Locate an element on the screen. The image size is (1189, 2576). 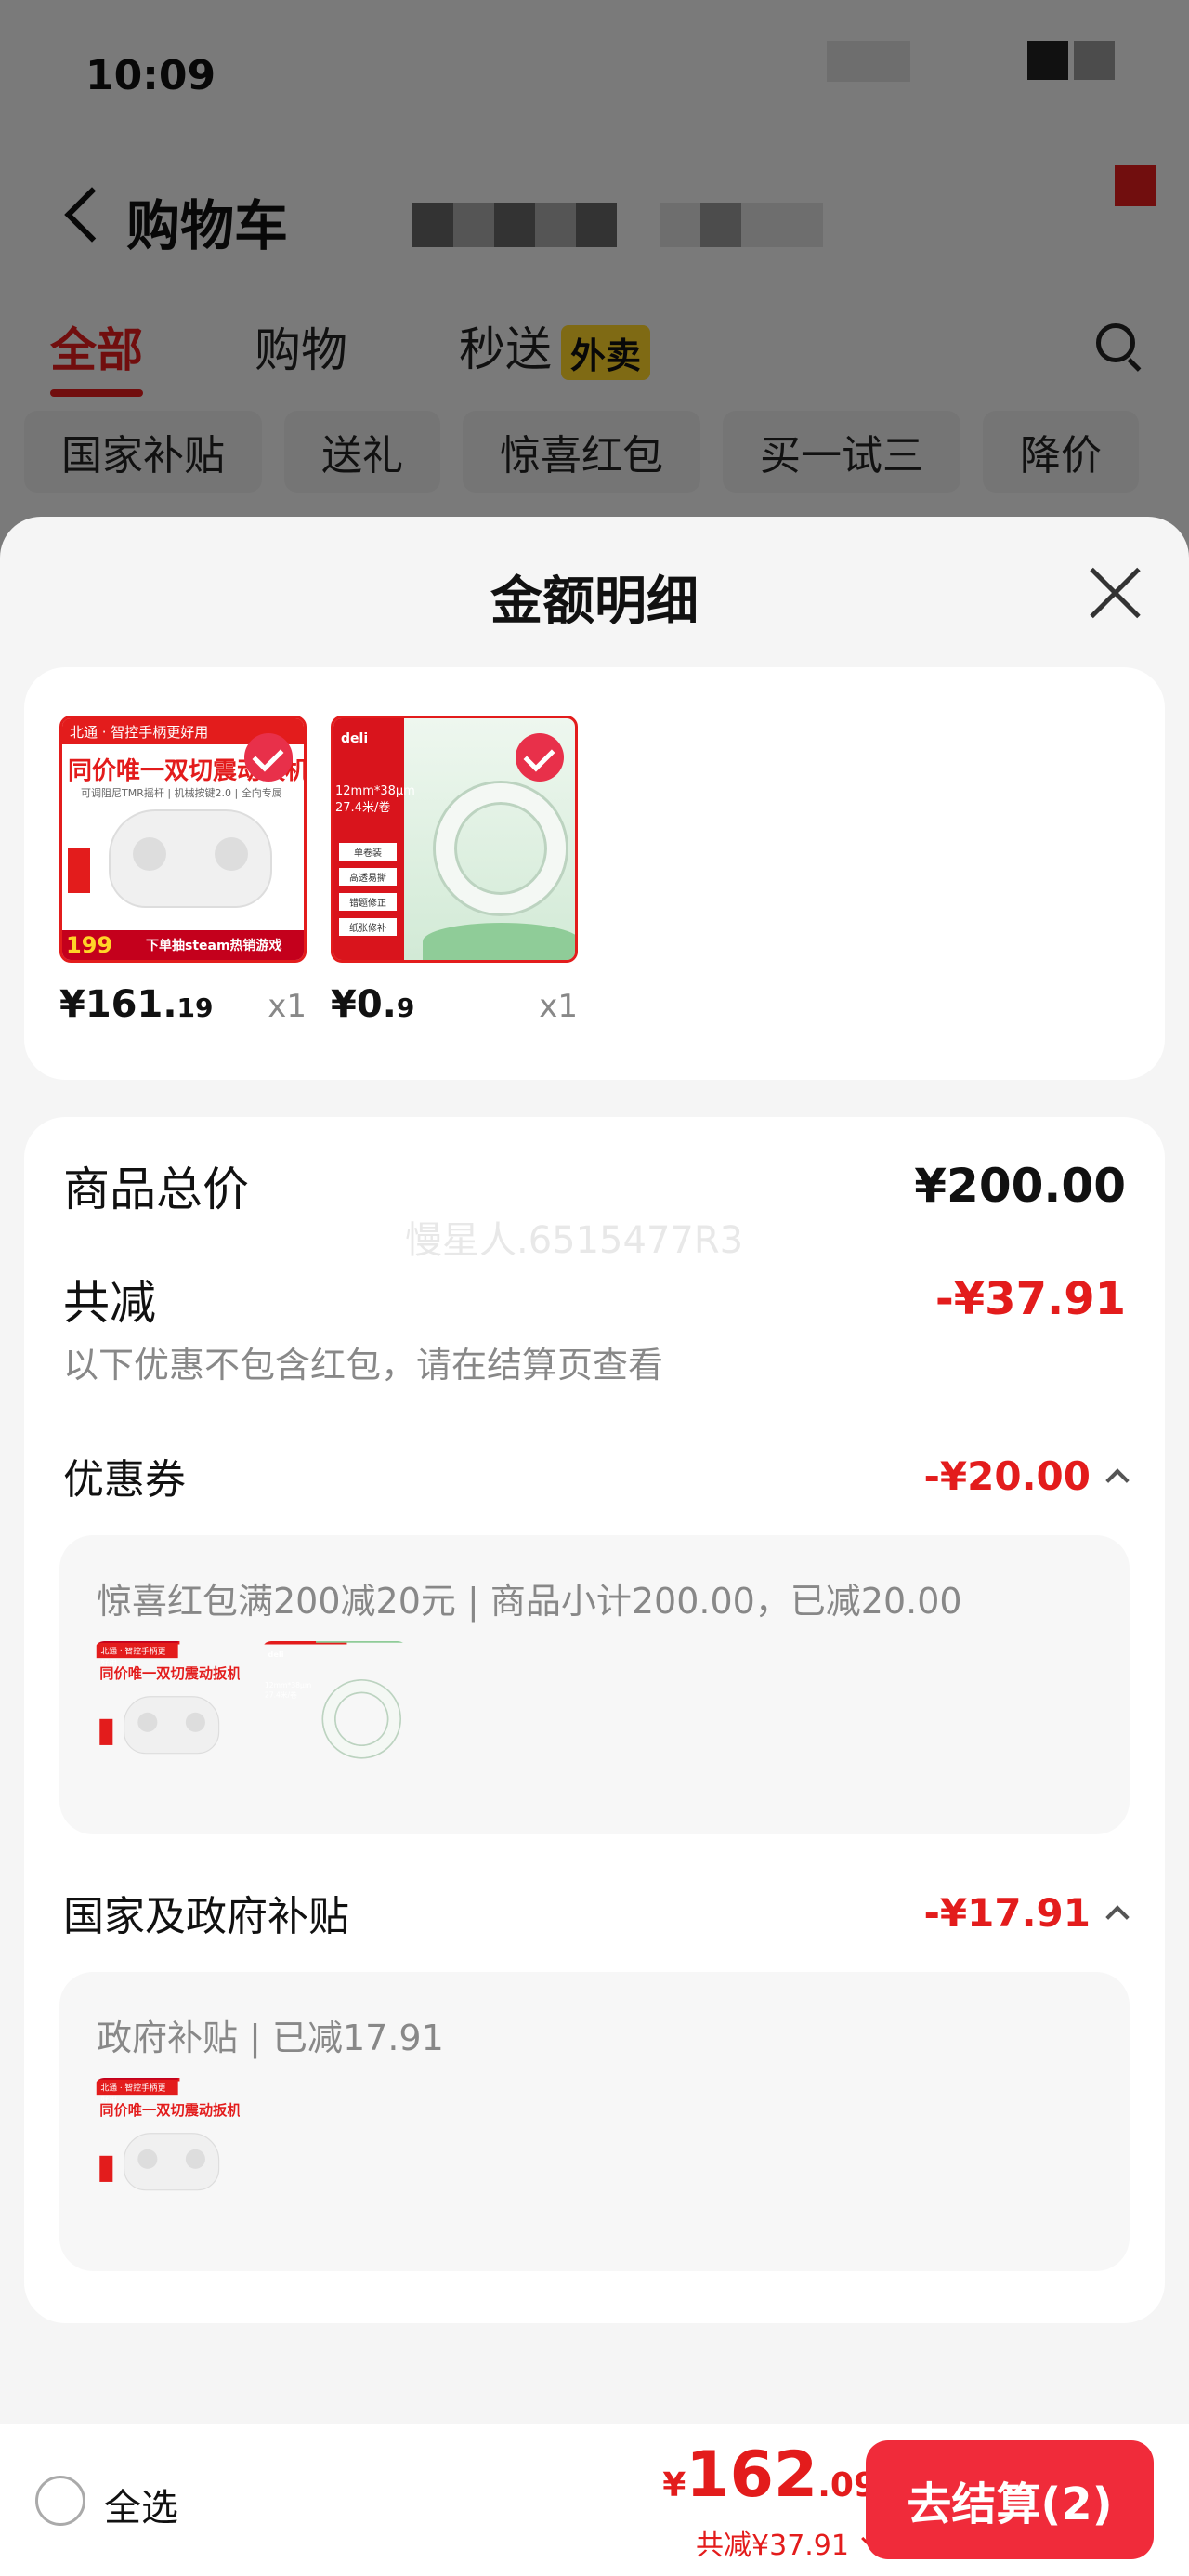
total-price-row: 商品总价 ¥200.00 is located at coordinates (594, 1187).